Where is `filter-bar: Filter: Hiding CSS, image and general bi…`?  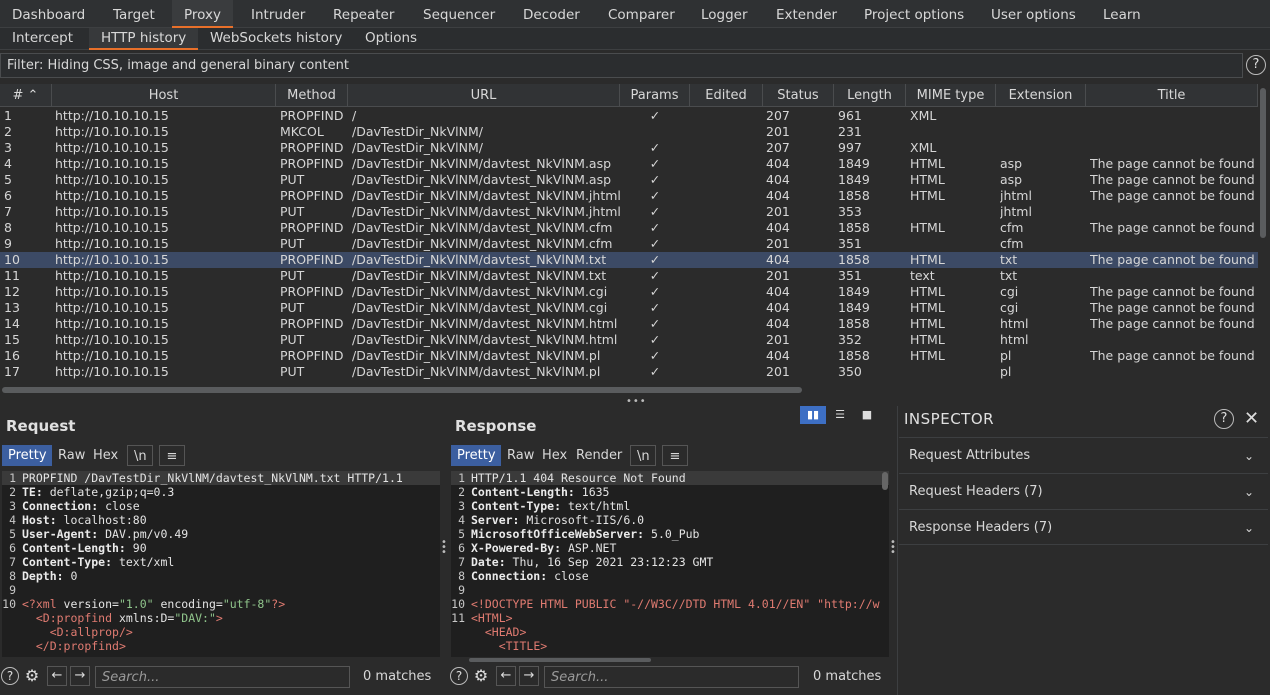 filter-bar: Filter: Hiding CSS, image and general bi… is located at coordinates (621, 65).